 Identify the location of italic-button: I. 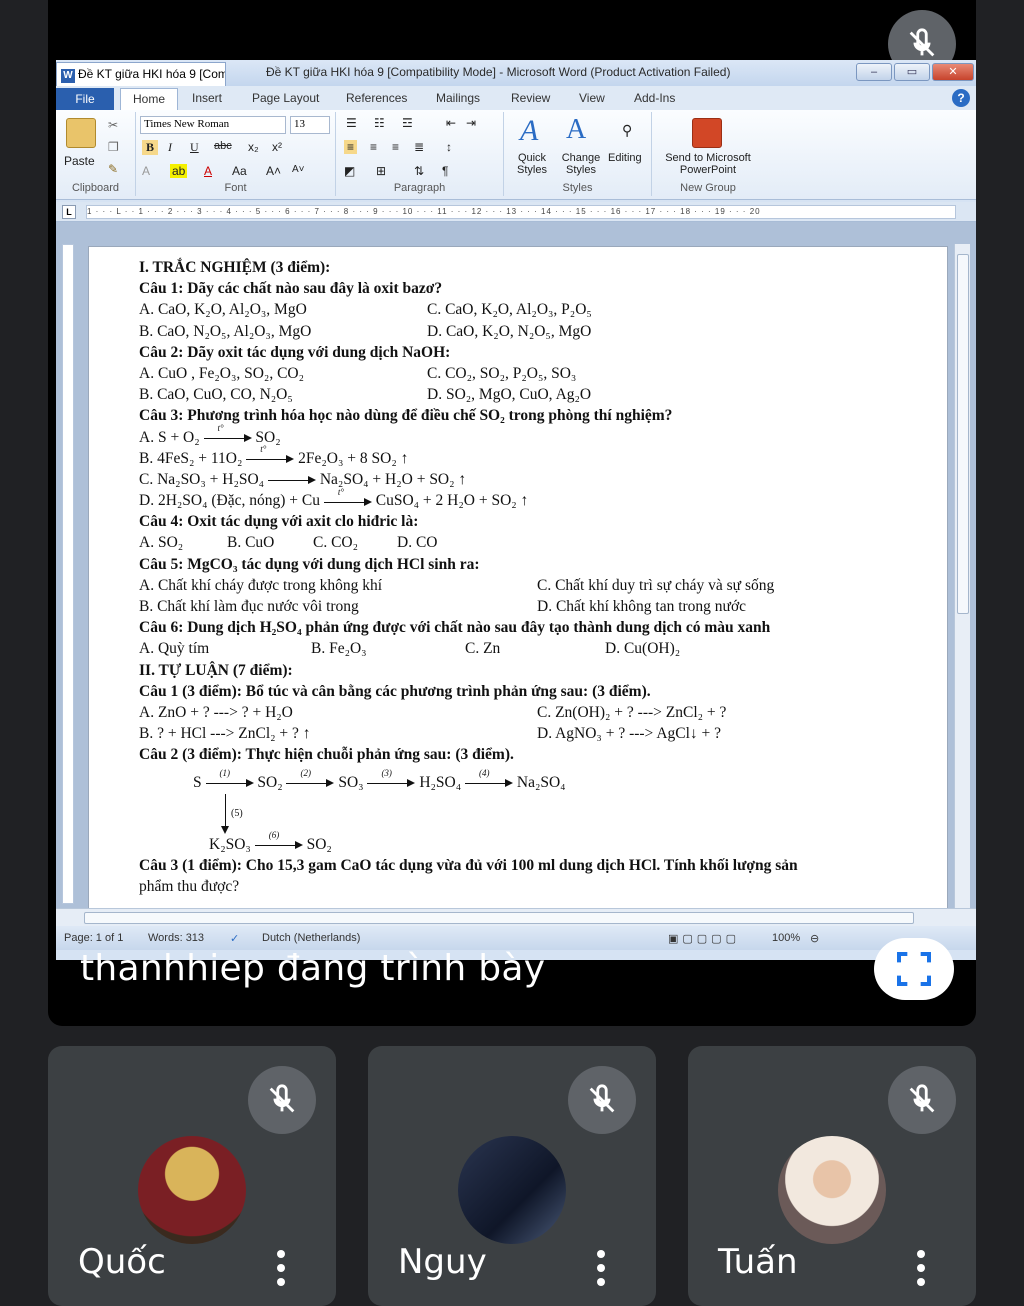
(170, 147).